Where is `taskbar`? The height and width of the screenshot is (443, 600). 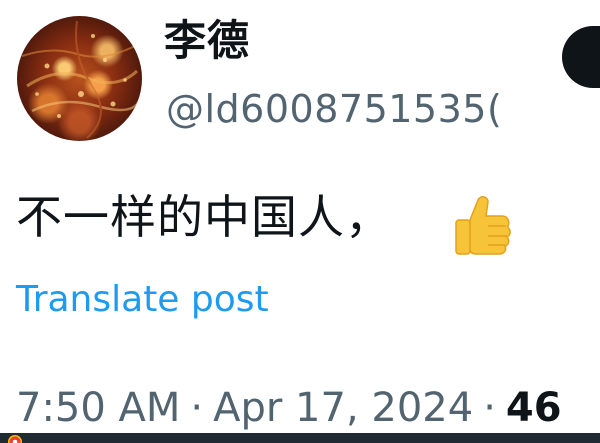 taskbar is located at coordinates (300, 438).